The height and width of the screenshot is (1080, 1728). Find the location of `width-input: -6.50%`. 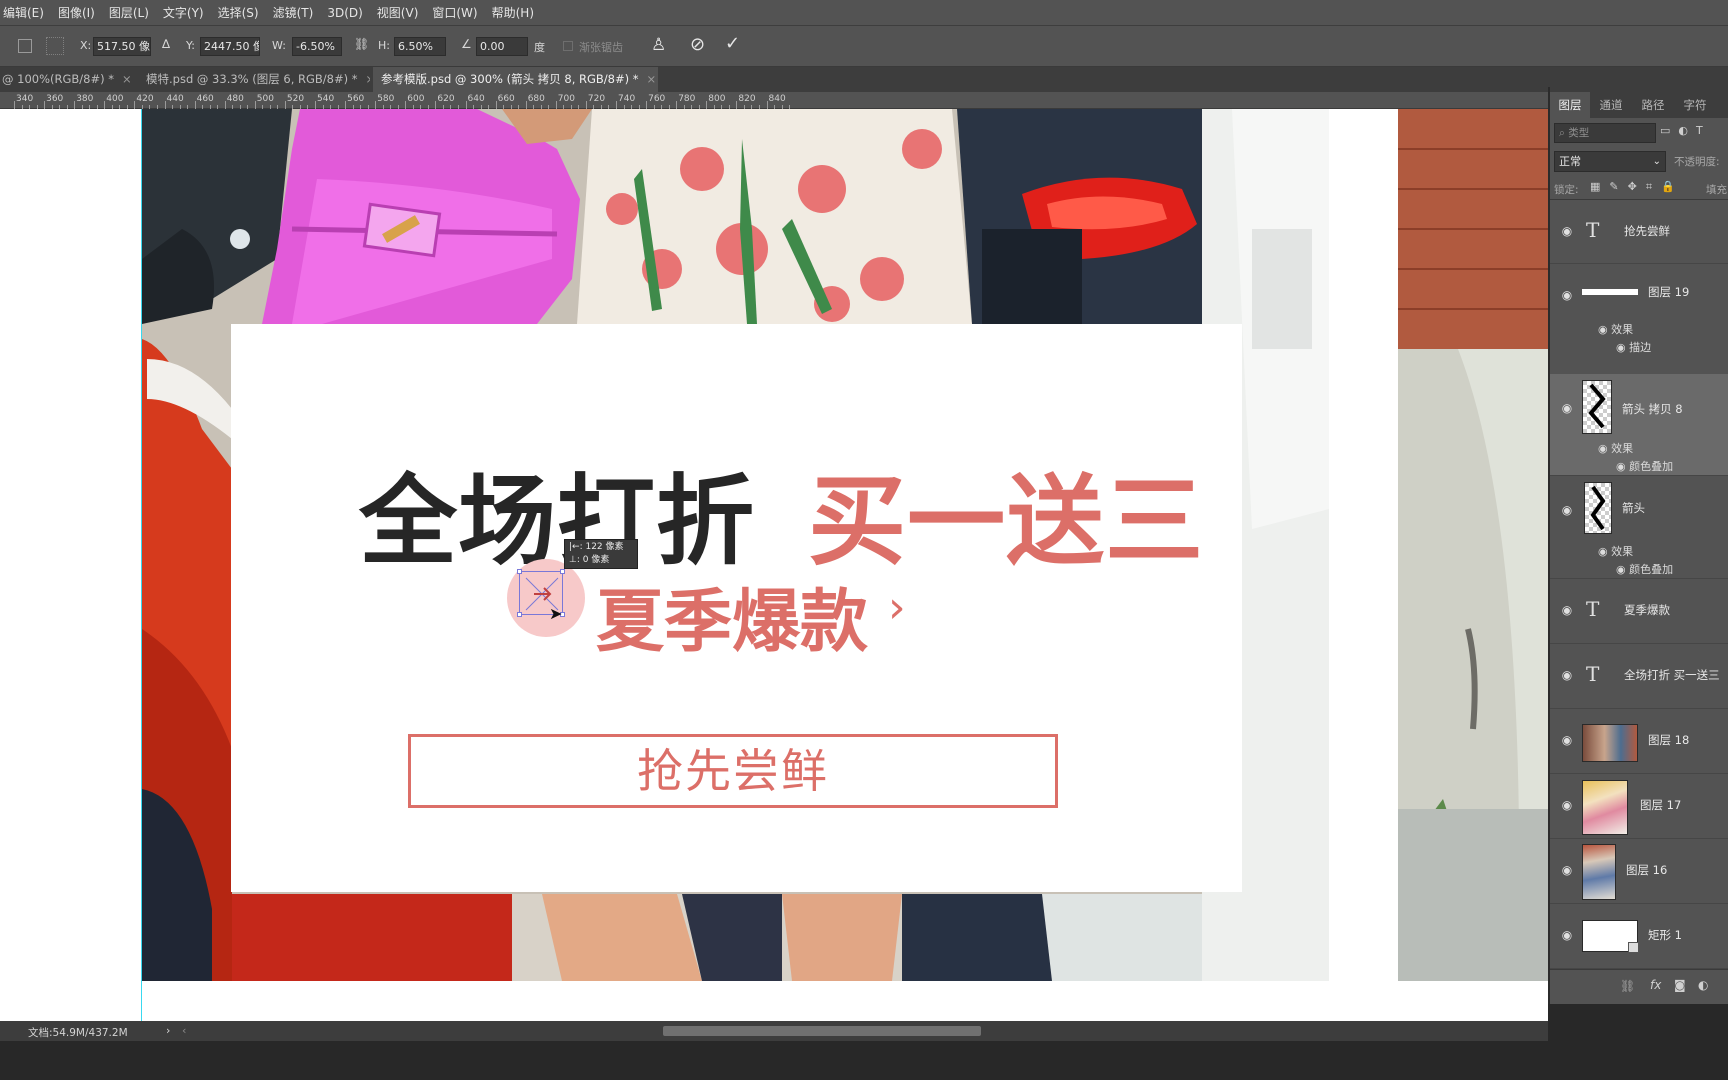

width-input: -6.50% is located at coordinates (317, 46).